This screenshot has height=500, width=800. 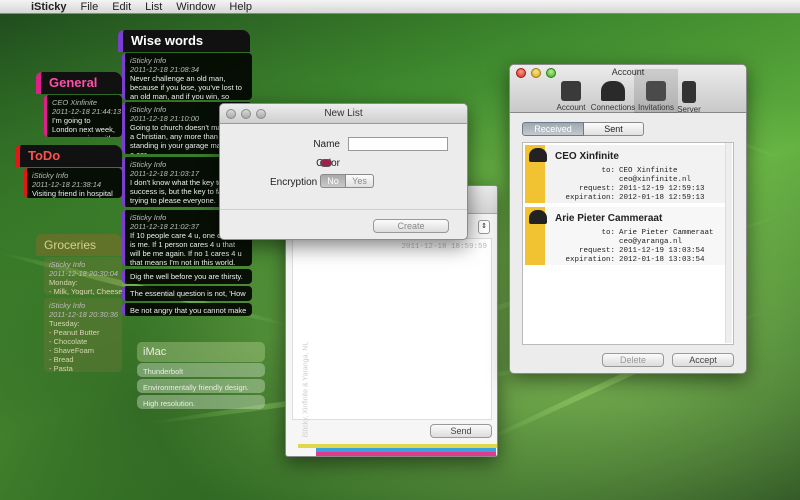 I want to click on toolbar-server: Server, so click(x=689, y=94).